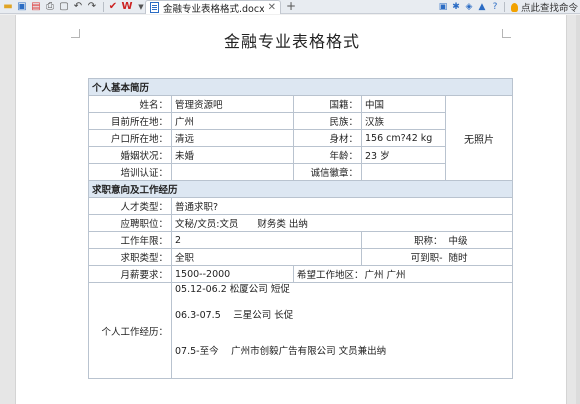 This screenshot has height=404, width=580. What do you see at coordinates (154, 7) in the screenshot?
I see `document-icon` at bounding box center [154, 7].